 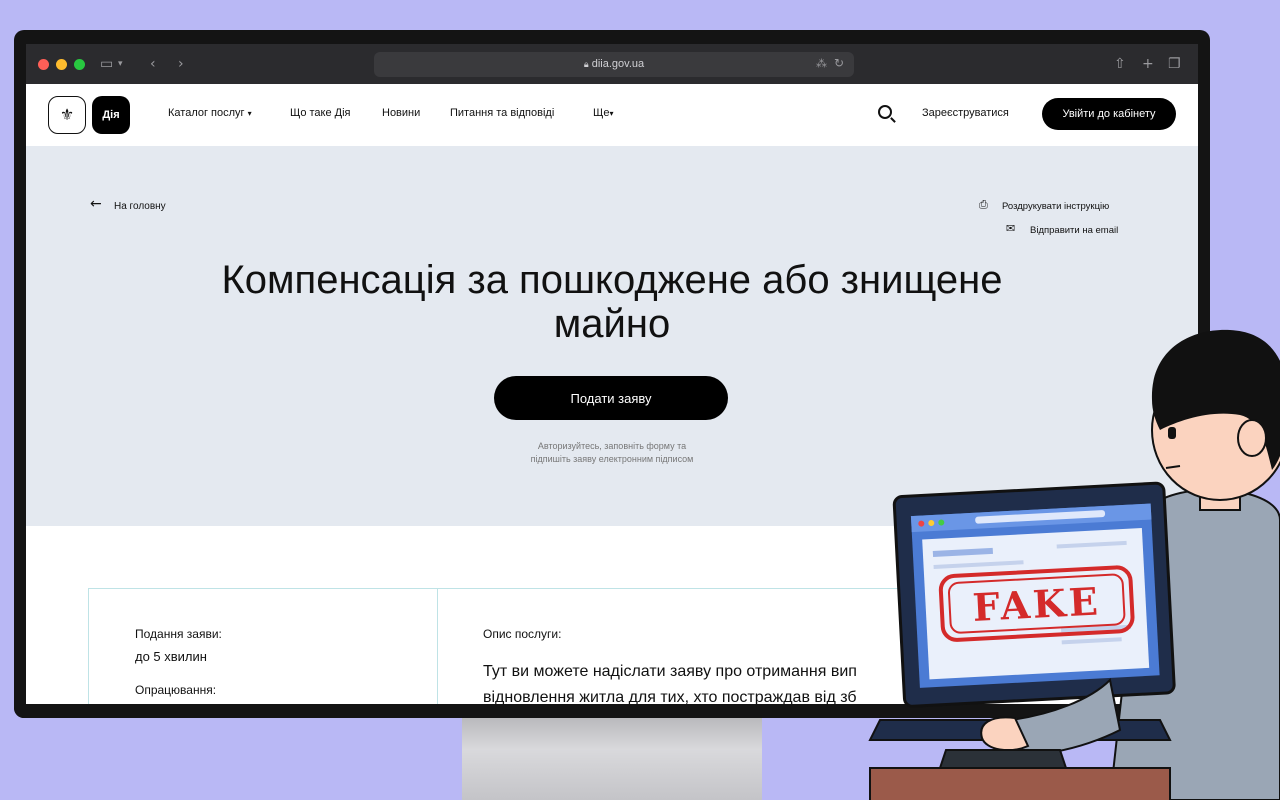 What do you see at coordinates (1055, 206) in the screenshot?
I see `print-instruction-link: Роздрукувати інструкцію` at bounding box center [1055, 206].